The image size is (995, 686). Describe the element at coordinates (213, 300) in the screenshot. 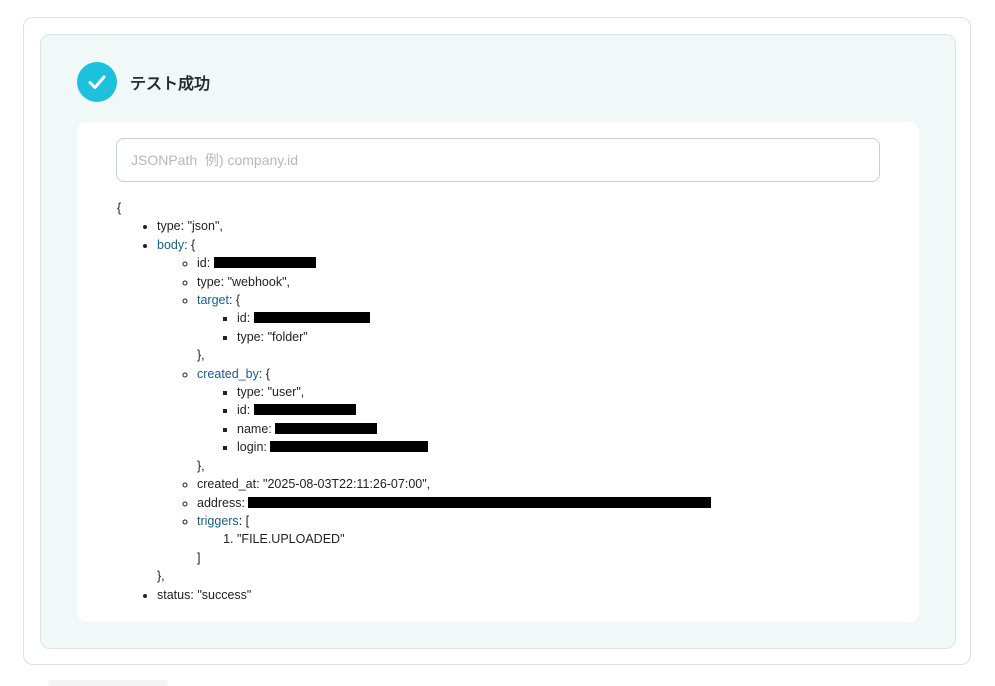

I see `target-toggle: target` at that location.